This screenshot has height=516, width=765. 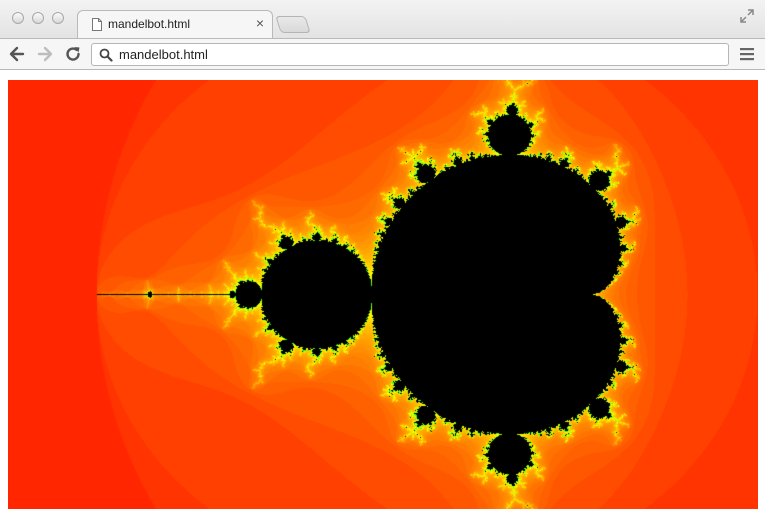 What do you see at coordinates (38, 18) in the screenshot?
I see `minimize-window-icon` at bounding box center [38, 18].